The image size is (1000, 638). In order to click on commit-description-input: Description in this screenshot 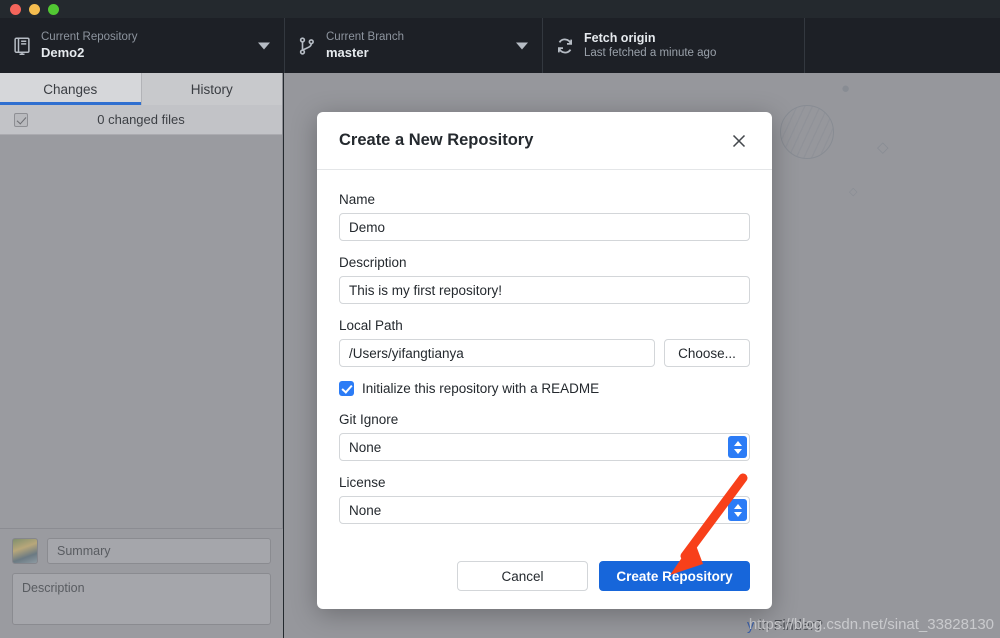, I will do `click(141, 599)`.